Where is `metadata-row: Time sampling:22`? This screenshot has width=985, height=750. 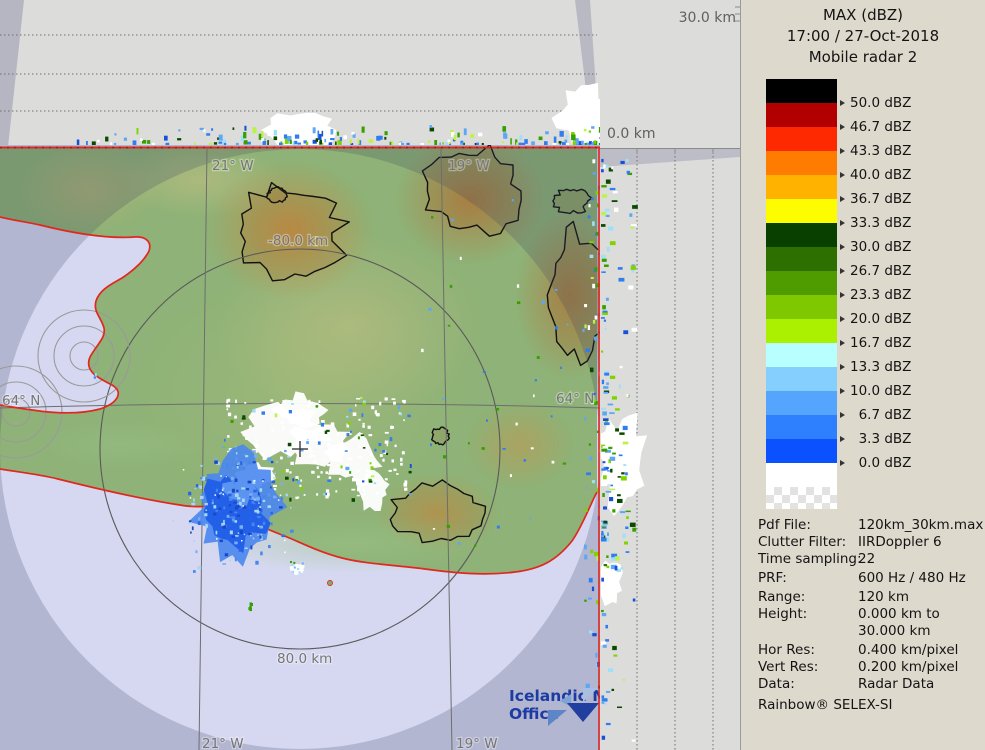
metadata-row: Time sampling:22 is located at coordinates (816, 559).